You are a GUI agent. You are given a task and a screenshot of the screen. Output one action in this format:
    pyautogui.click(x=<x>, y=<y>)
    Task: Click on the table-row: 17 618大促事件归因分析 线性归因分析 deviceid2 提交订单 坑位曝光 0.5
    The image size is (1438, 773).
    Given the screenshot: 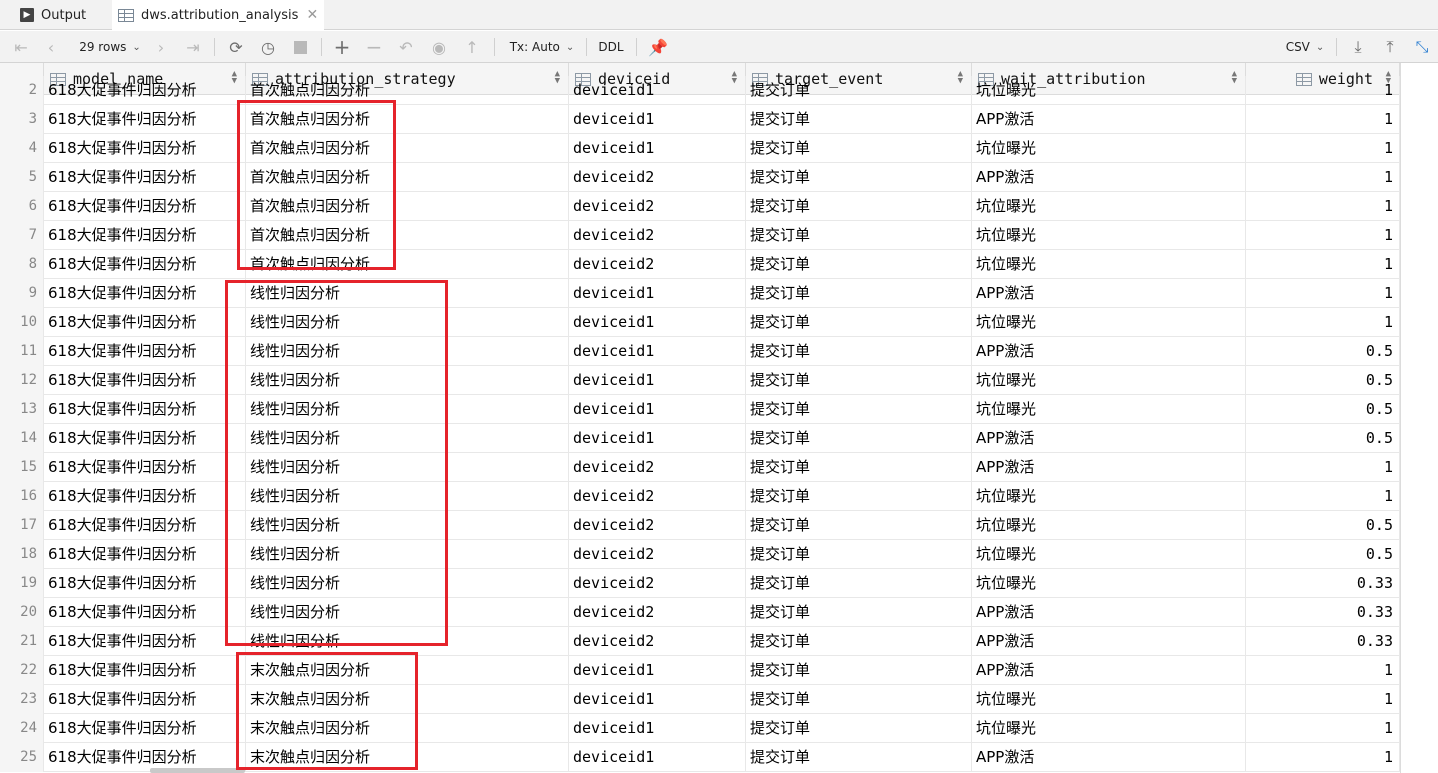 What is the action you would take?
    pyautogui.click(x=700, y=525)
    